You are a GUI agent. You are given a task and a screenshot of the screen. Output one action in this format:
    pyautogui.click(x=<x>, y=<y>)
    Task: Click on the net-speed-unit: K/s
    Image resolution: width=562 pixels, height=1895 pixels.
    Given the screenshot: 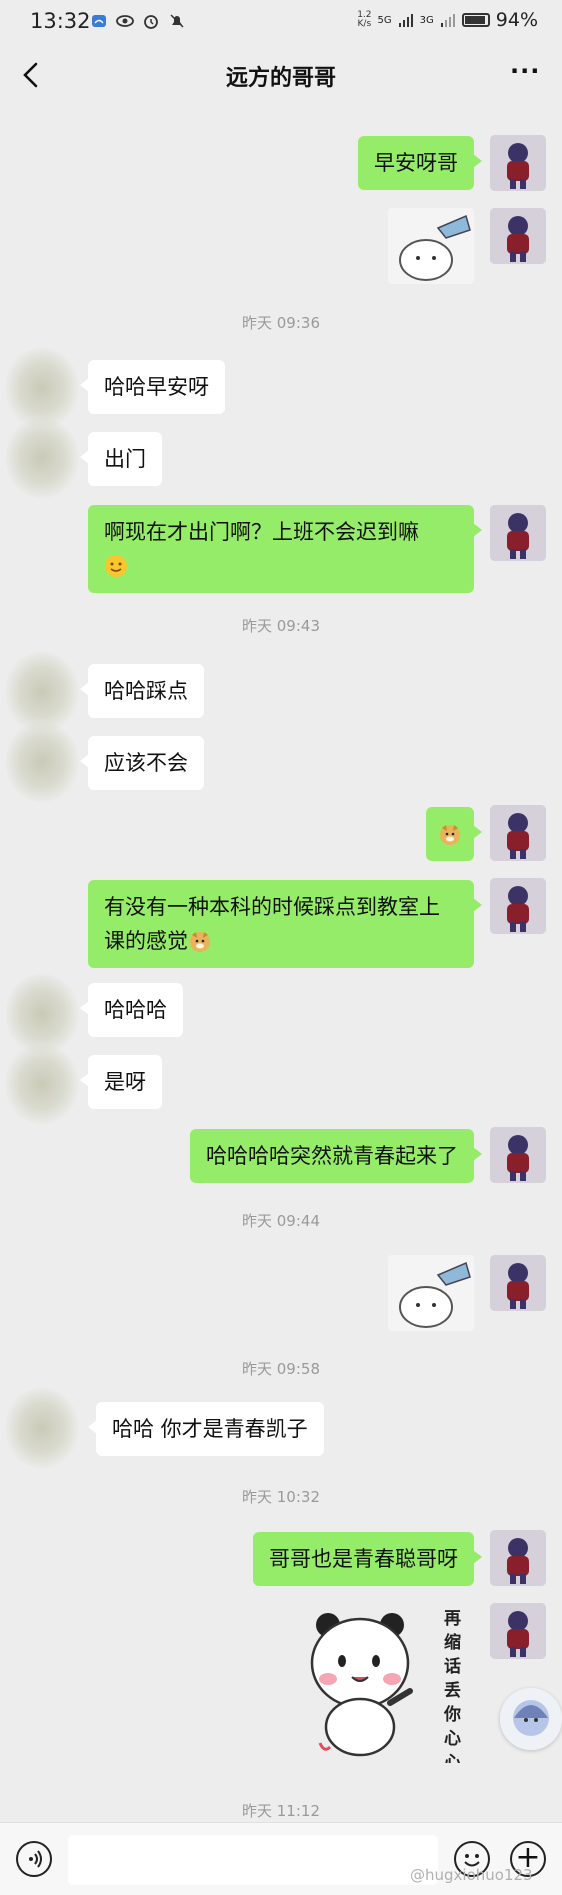 What is the action you would take?
    pyautogui.click(x=364, y=24)
    